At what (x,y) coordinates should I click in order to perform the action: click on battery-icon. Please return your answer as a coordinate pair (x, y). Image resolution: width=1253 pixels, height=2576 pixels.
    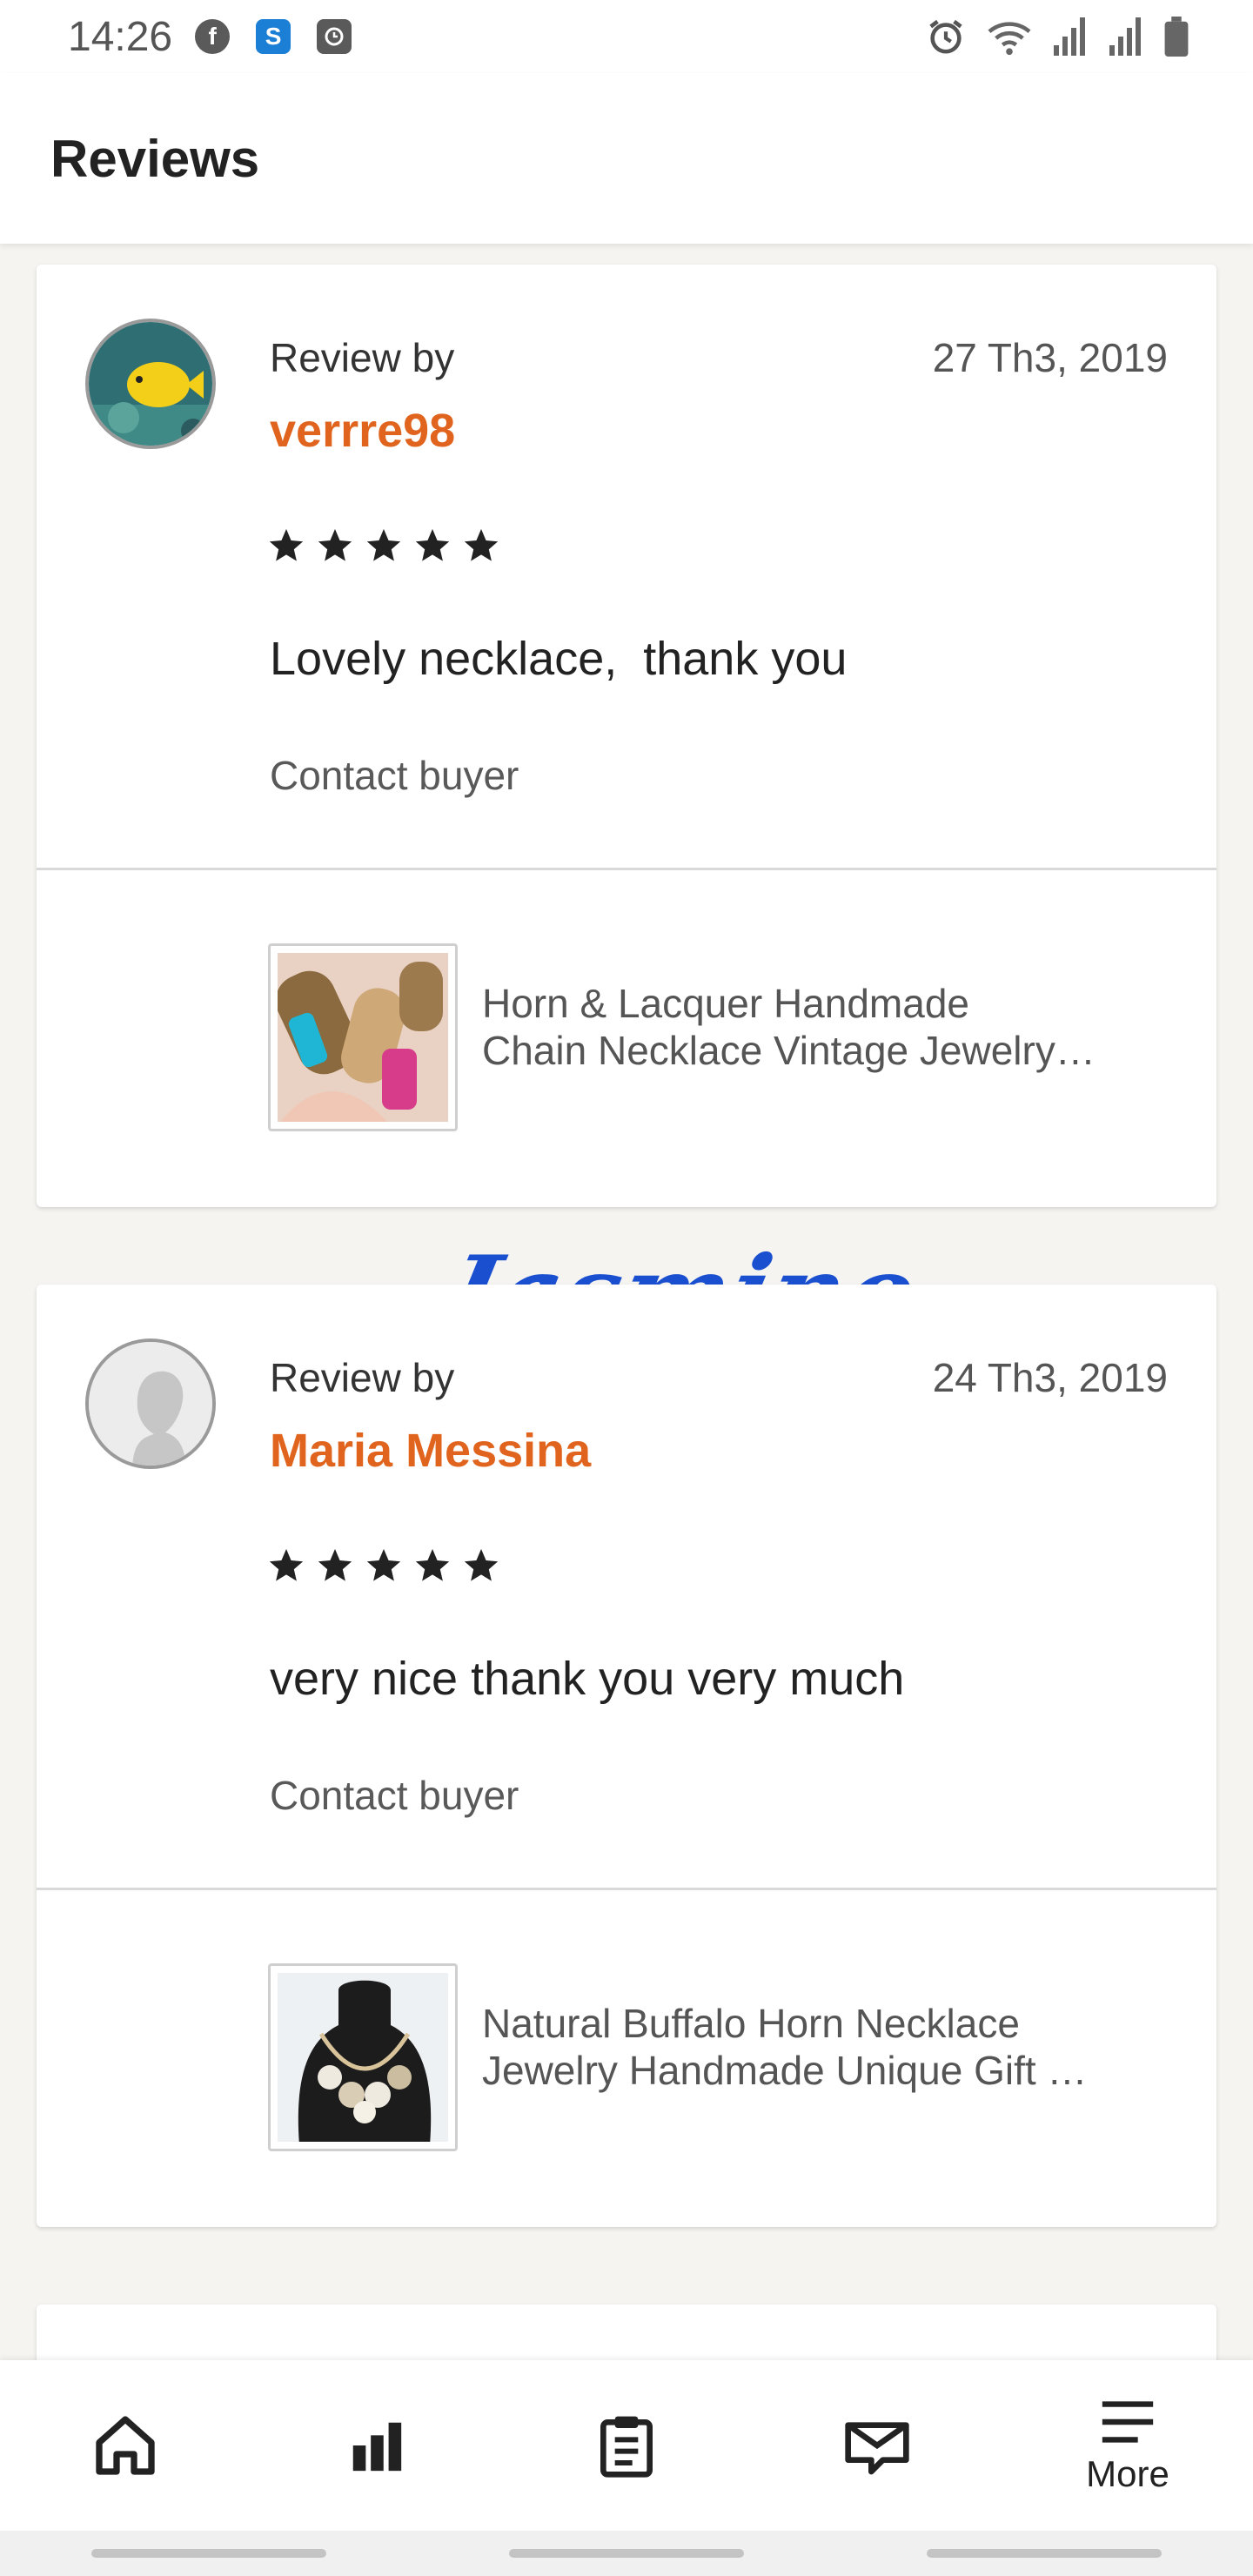
    Looking at the image, I should click on (1176, 37).